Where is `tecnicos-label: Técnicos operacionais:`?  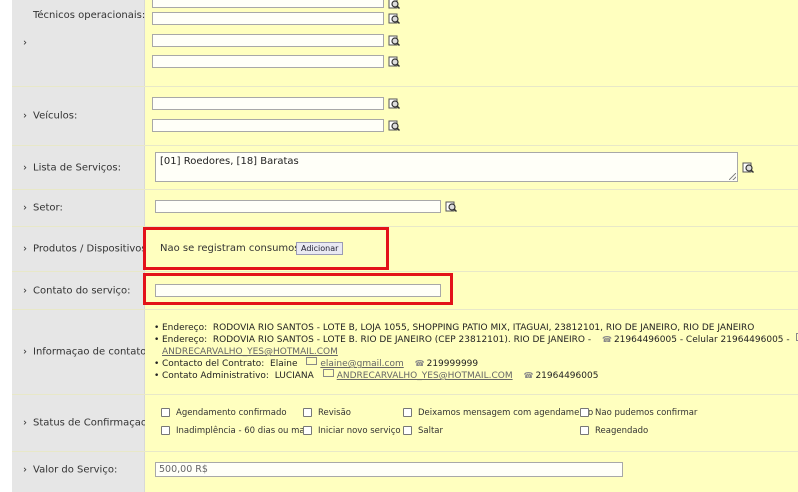
tecnicos-label: Técnicos operacionais: is located at coordinates (89, 15).